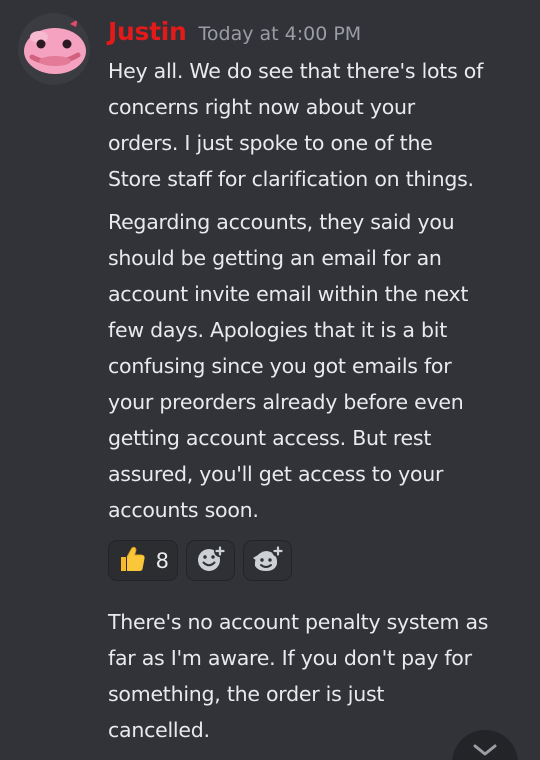 This screenshot has height=760, width=540. What do you see at coordinates (485, 750) in the screenshot?
I see `chevron-down-icon` at bounding box center [485, 750].